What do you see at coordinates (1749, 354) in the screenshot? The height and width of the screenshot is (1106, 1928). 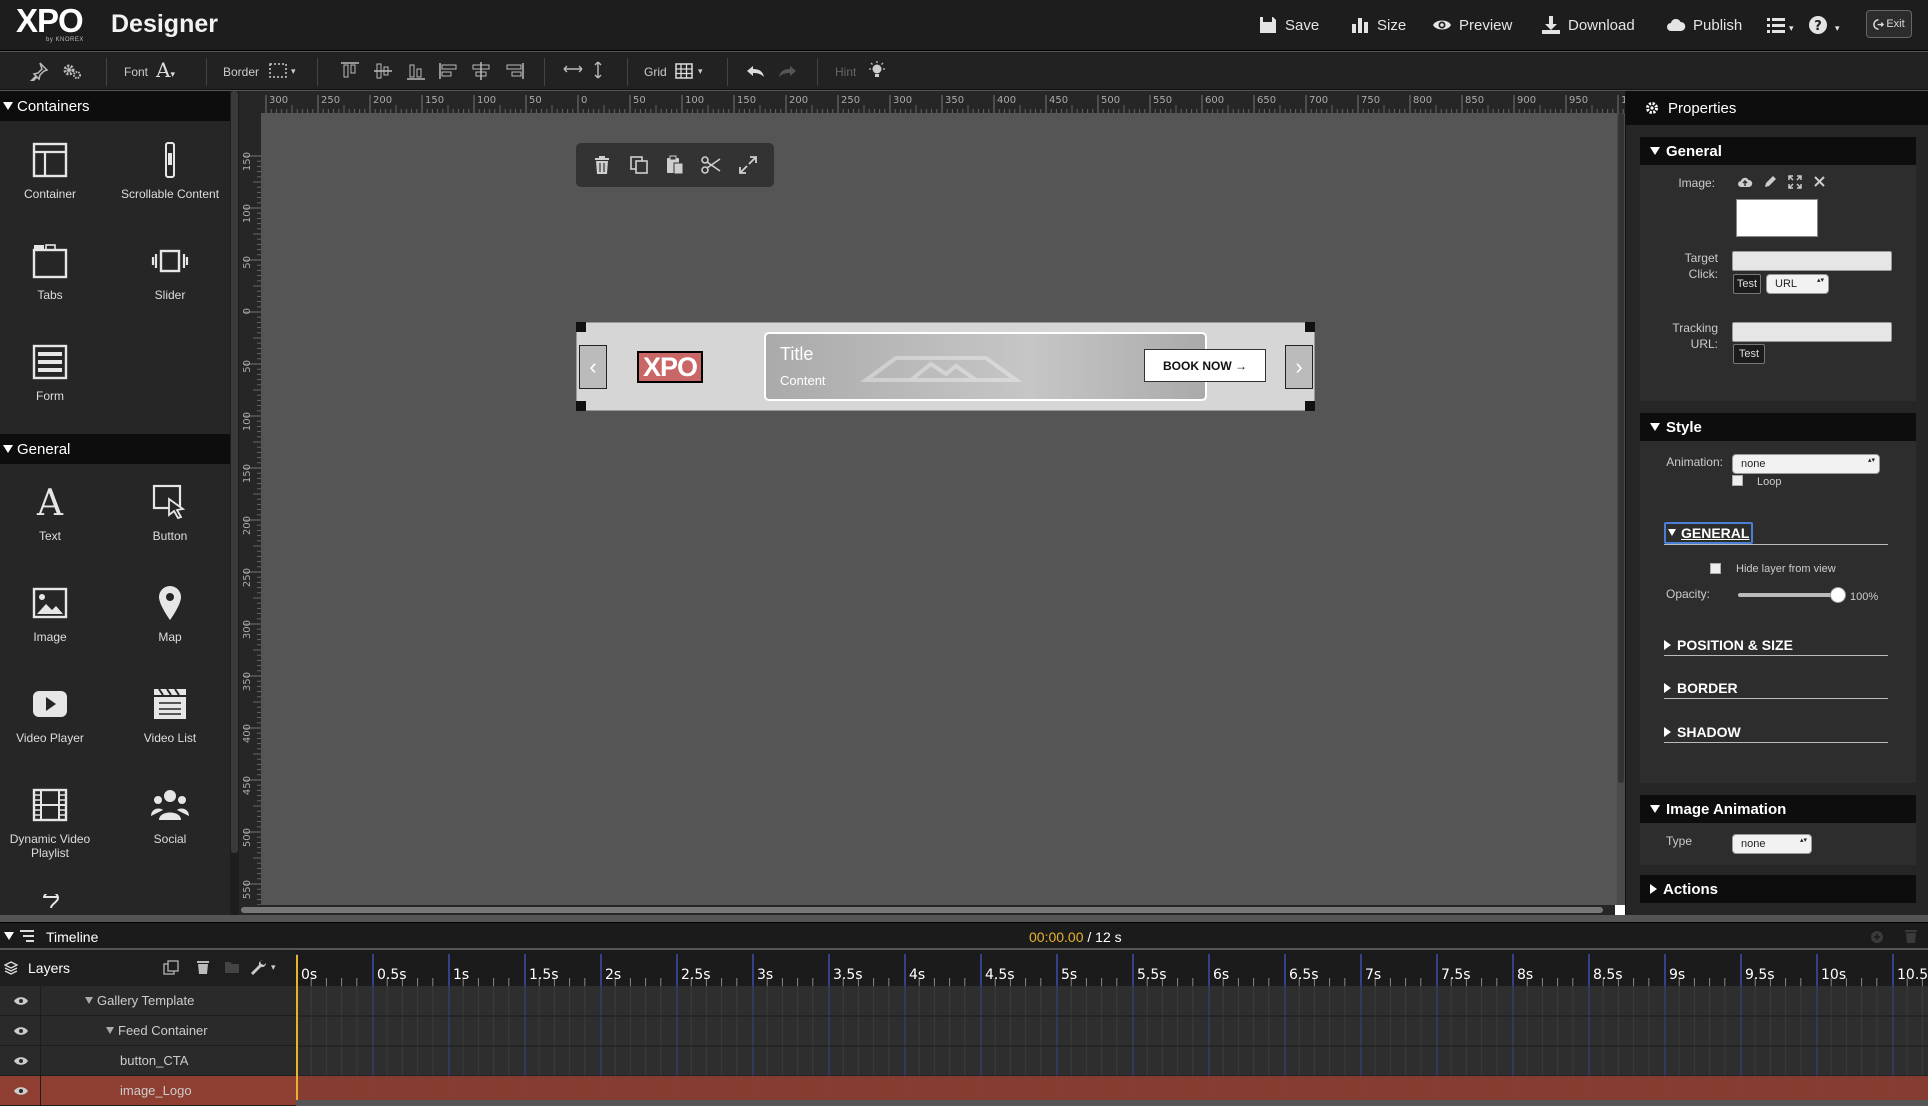 I see `test-tracking-url-button: Test` at bounding box center [1749, 354].